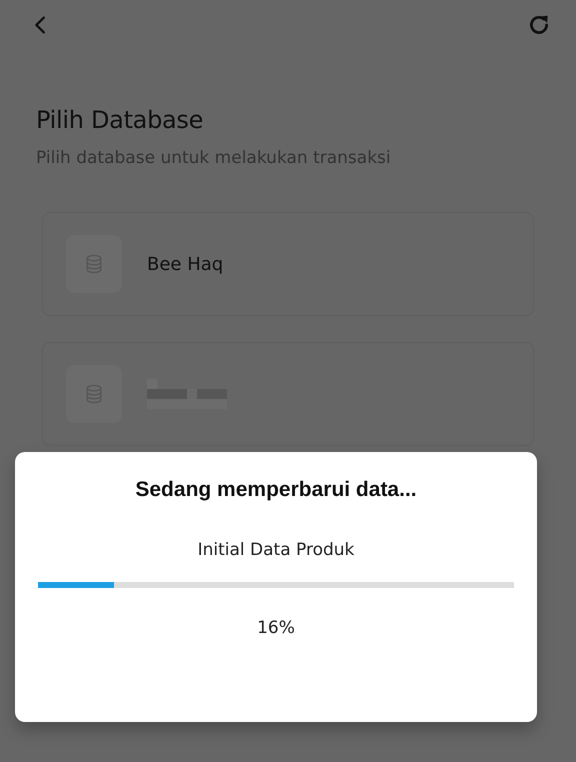 The width and height of the screenshot is (576, 762). Describe the element at coordinates (185, 264) in the screenshot. I see `database-name: Bee Haq` at that location.